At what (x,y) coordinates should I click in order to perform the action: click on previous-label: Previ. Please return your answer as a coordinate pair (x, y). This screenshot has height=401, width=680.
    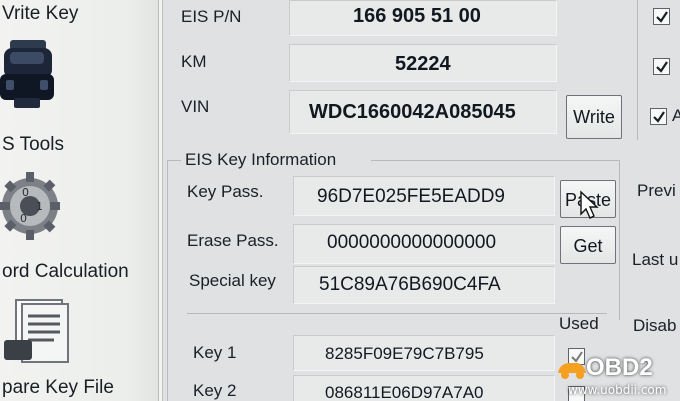
    Looking at the image, I should click on (656, 190).